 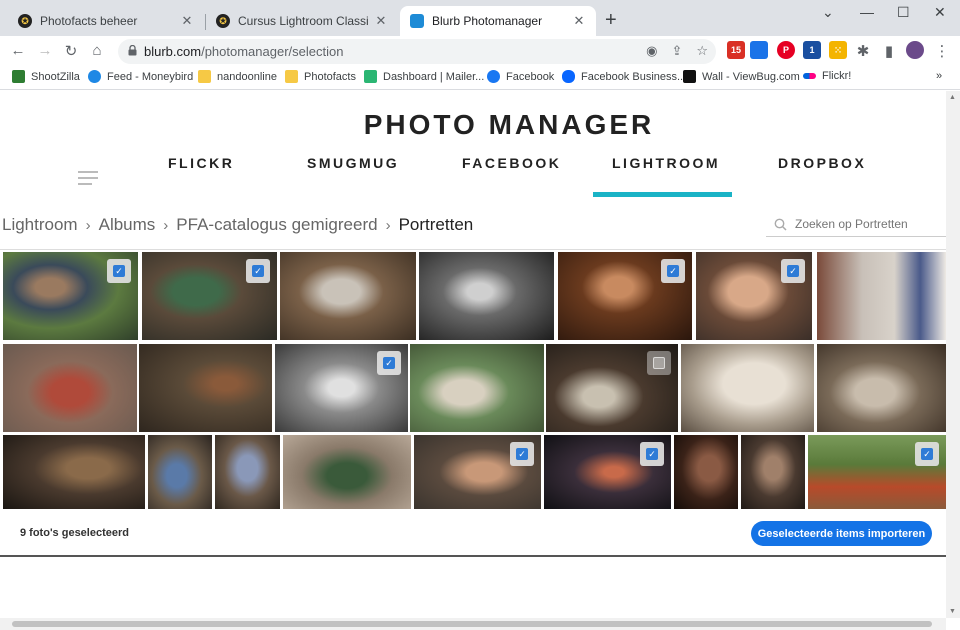 I want to click on tab-facebook: FACEBOOK, so click(x=511, y=163).